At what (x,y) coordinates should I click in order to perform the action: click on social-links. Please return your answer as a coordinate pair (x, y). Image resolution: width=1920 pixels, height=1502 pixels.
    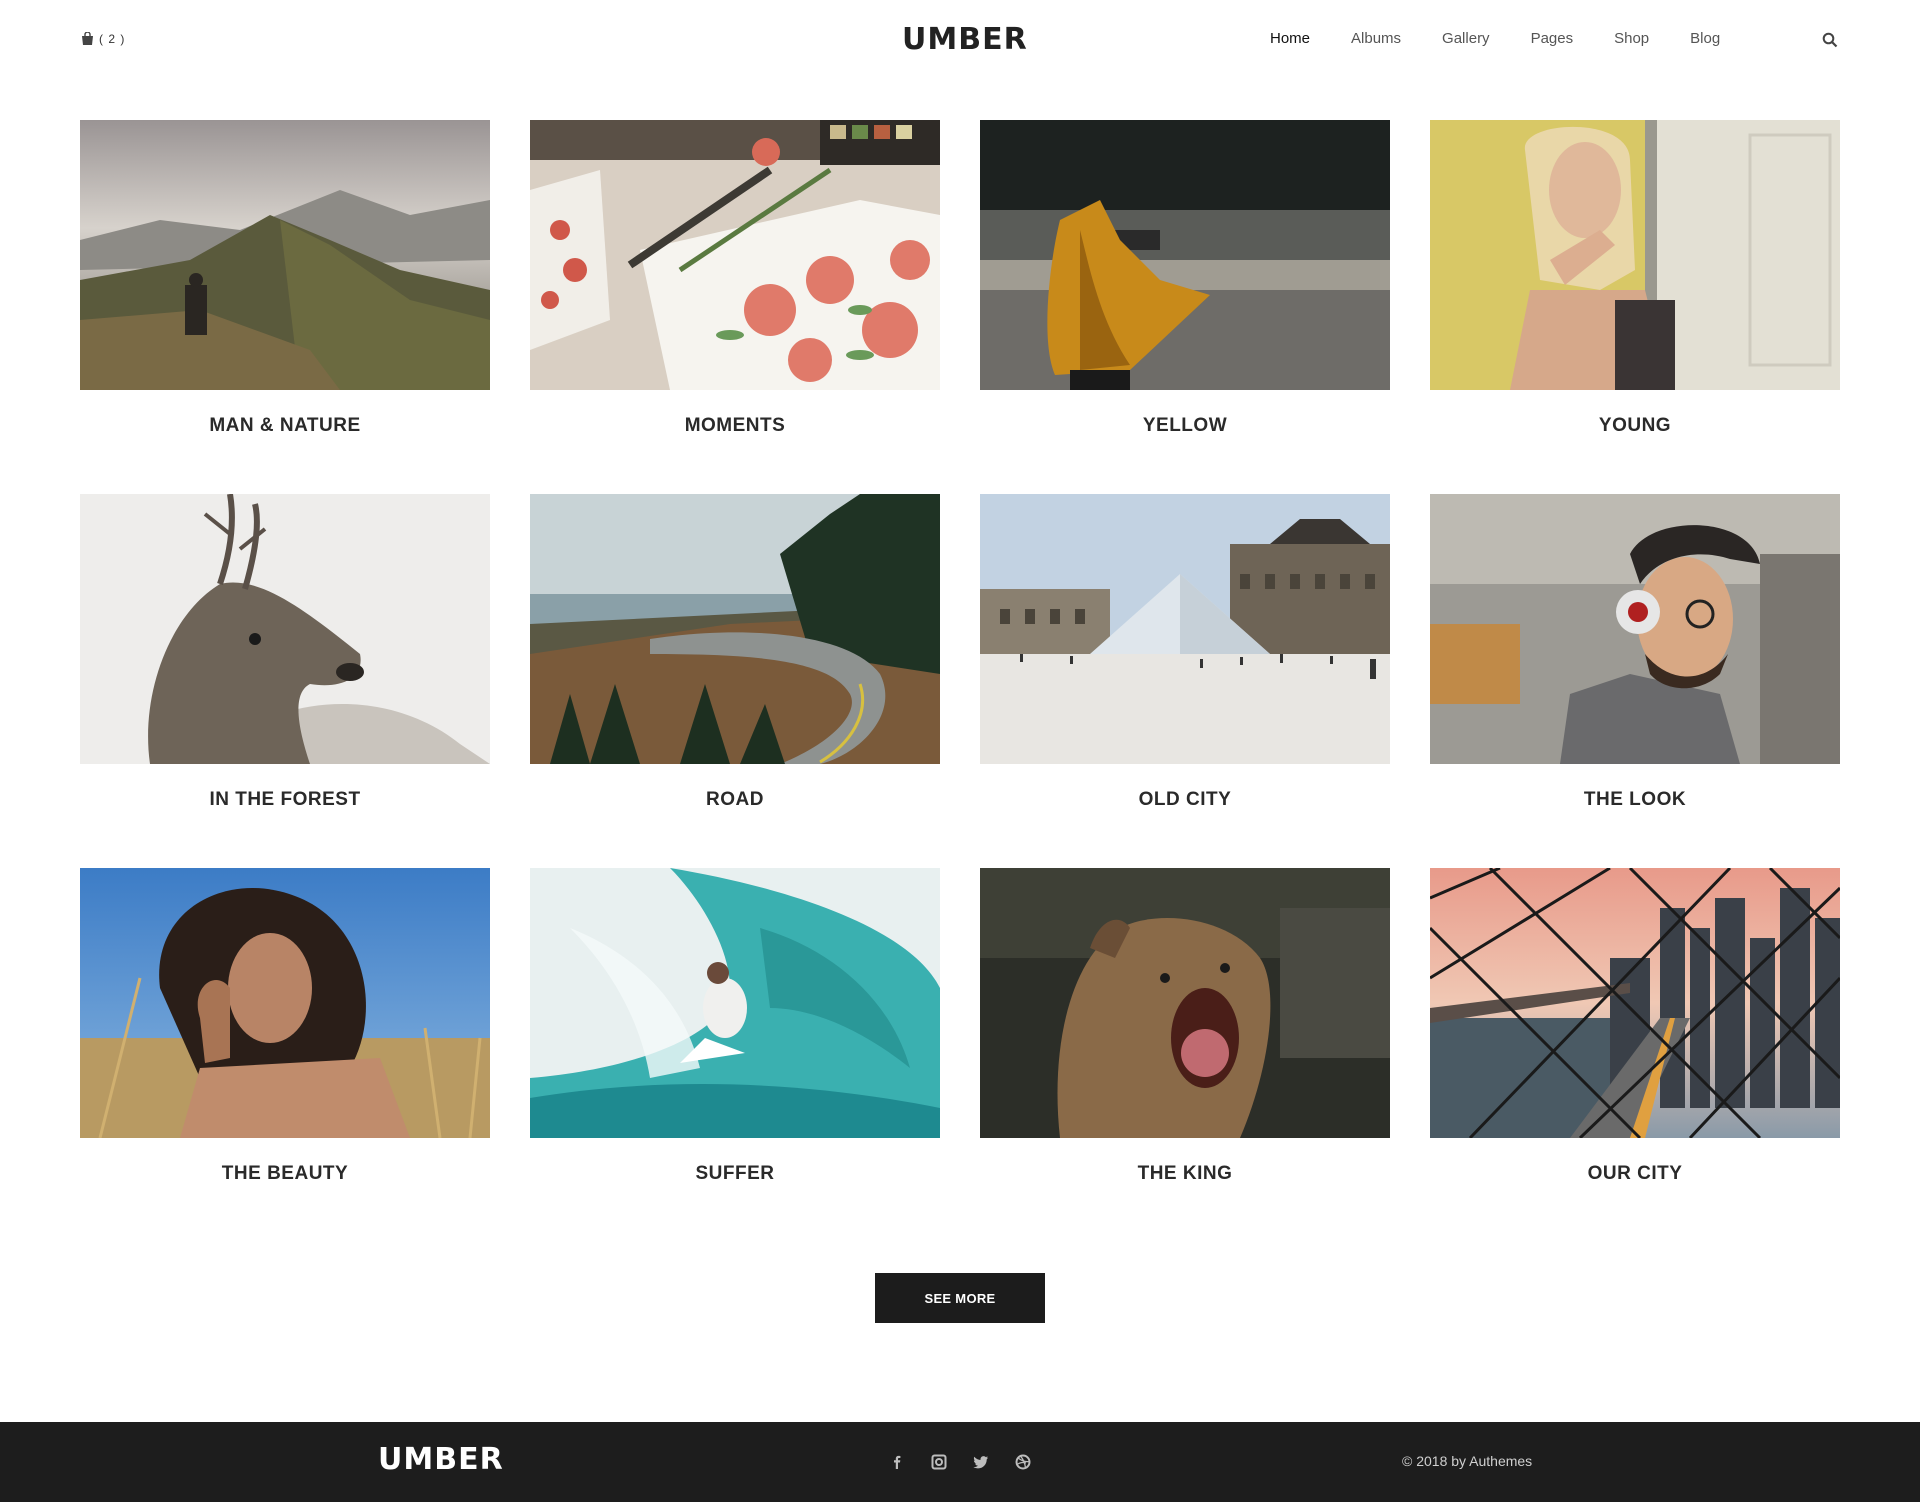
    Looking at the image, I should click on (960, 1462).